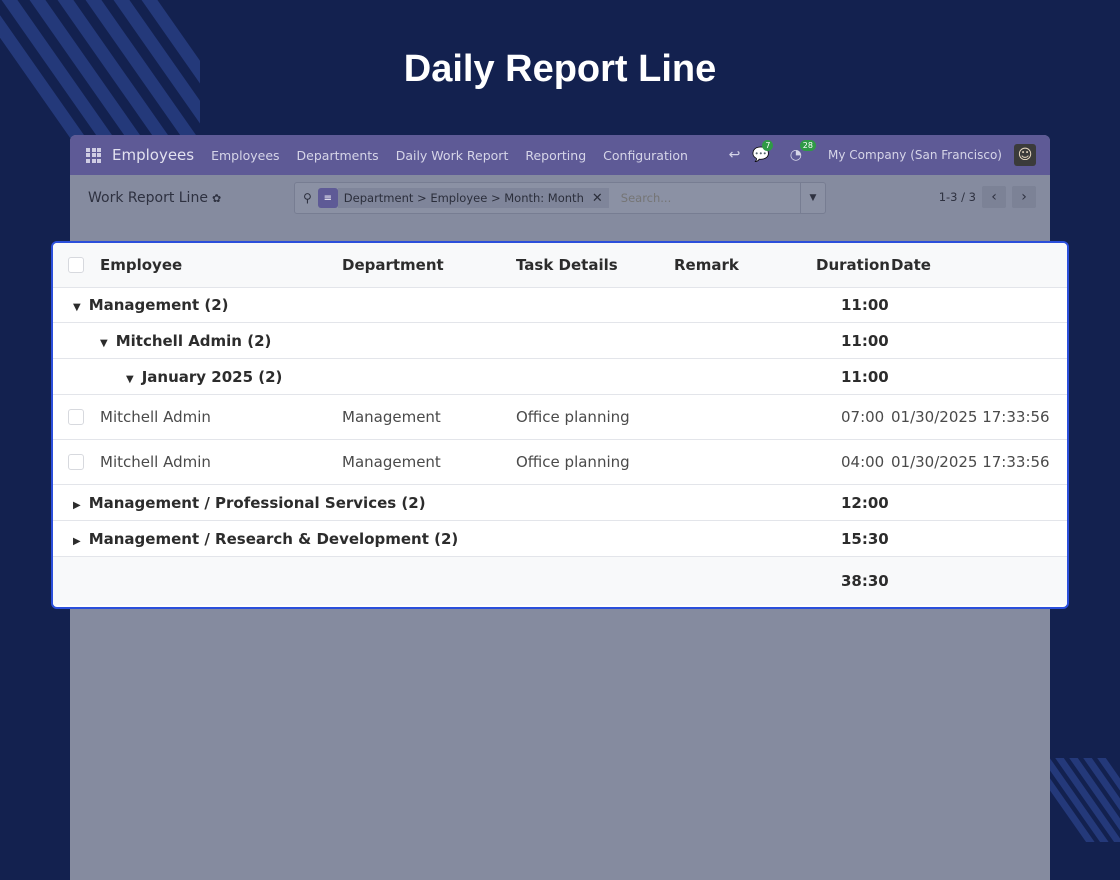  Describe the element at coordinates (645, 155) in the screenshot. I see `menu-configuration: Configuration` at that location.